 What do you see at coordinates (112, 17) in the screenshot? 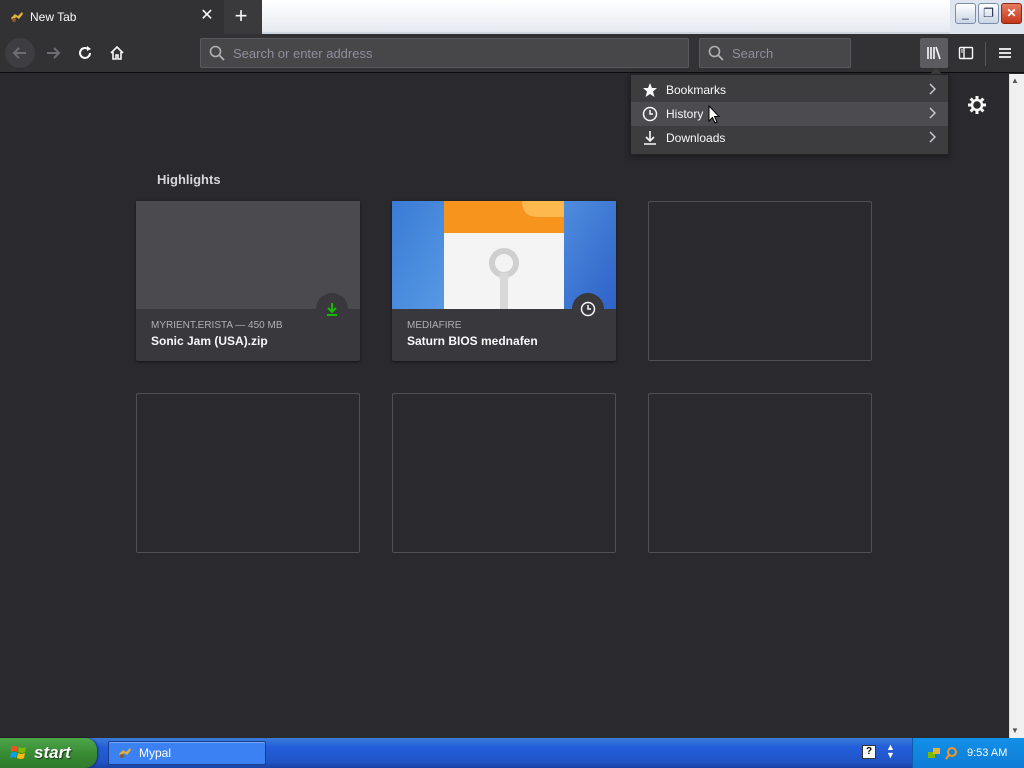
I see `tab-new-tab: New Tab ✕` at bounding box center [112, 17].